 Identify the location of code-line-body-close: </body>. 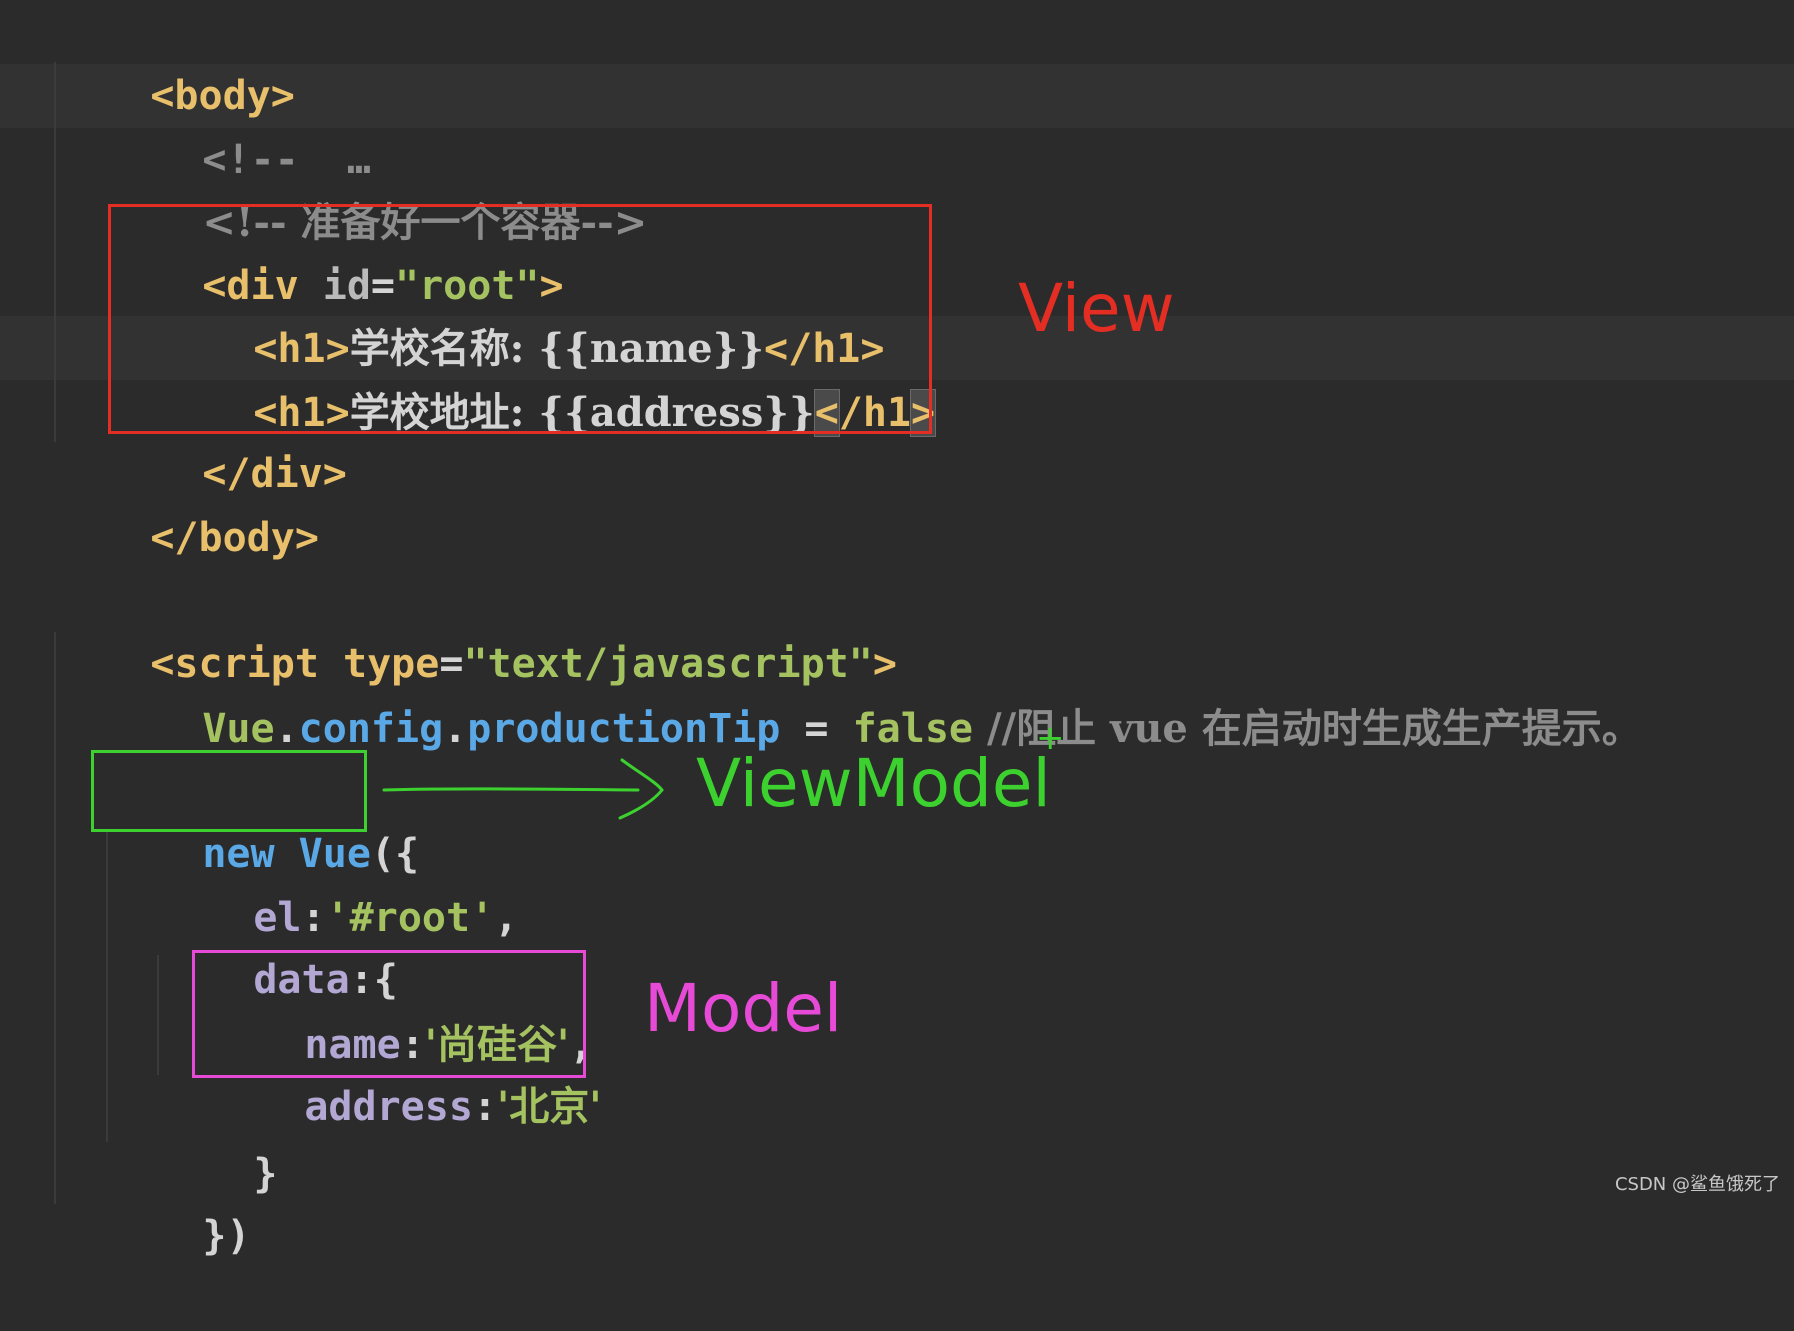
(186, 502).